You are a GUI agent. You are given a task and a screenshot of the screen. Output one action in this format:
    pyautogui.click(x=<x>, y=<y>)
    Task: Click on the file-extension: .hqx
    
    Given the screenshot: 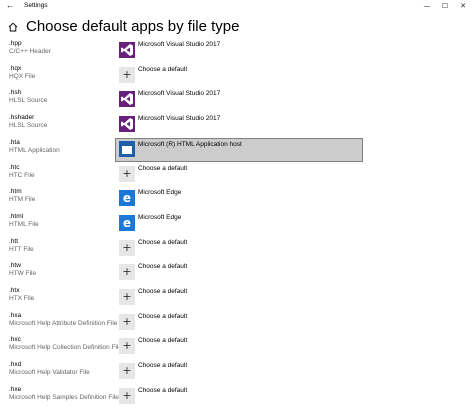 What is the action you would take?
    pyautogui.click(x=15, y=68)
    